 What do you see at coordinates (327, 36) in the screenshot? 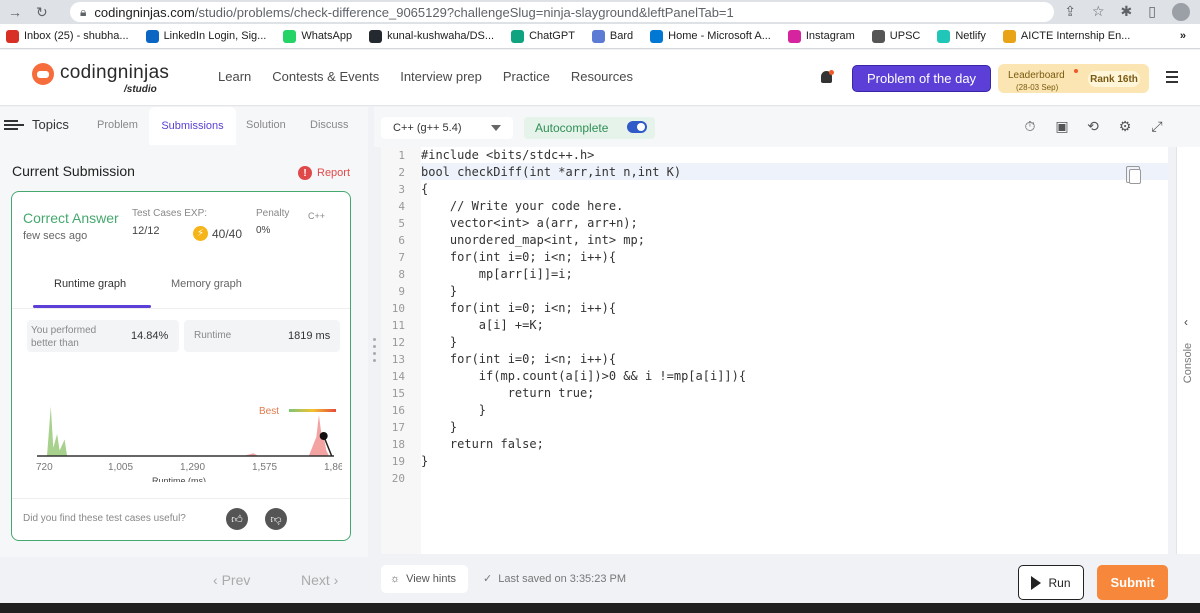
I see `bookmark-label: WhatsApp` at bounding box center [327, 36].